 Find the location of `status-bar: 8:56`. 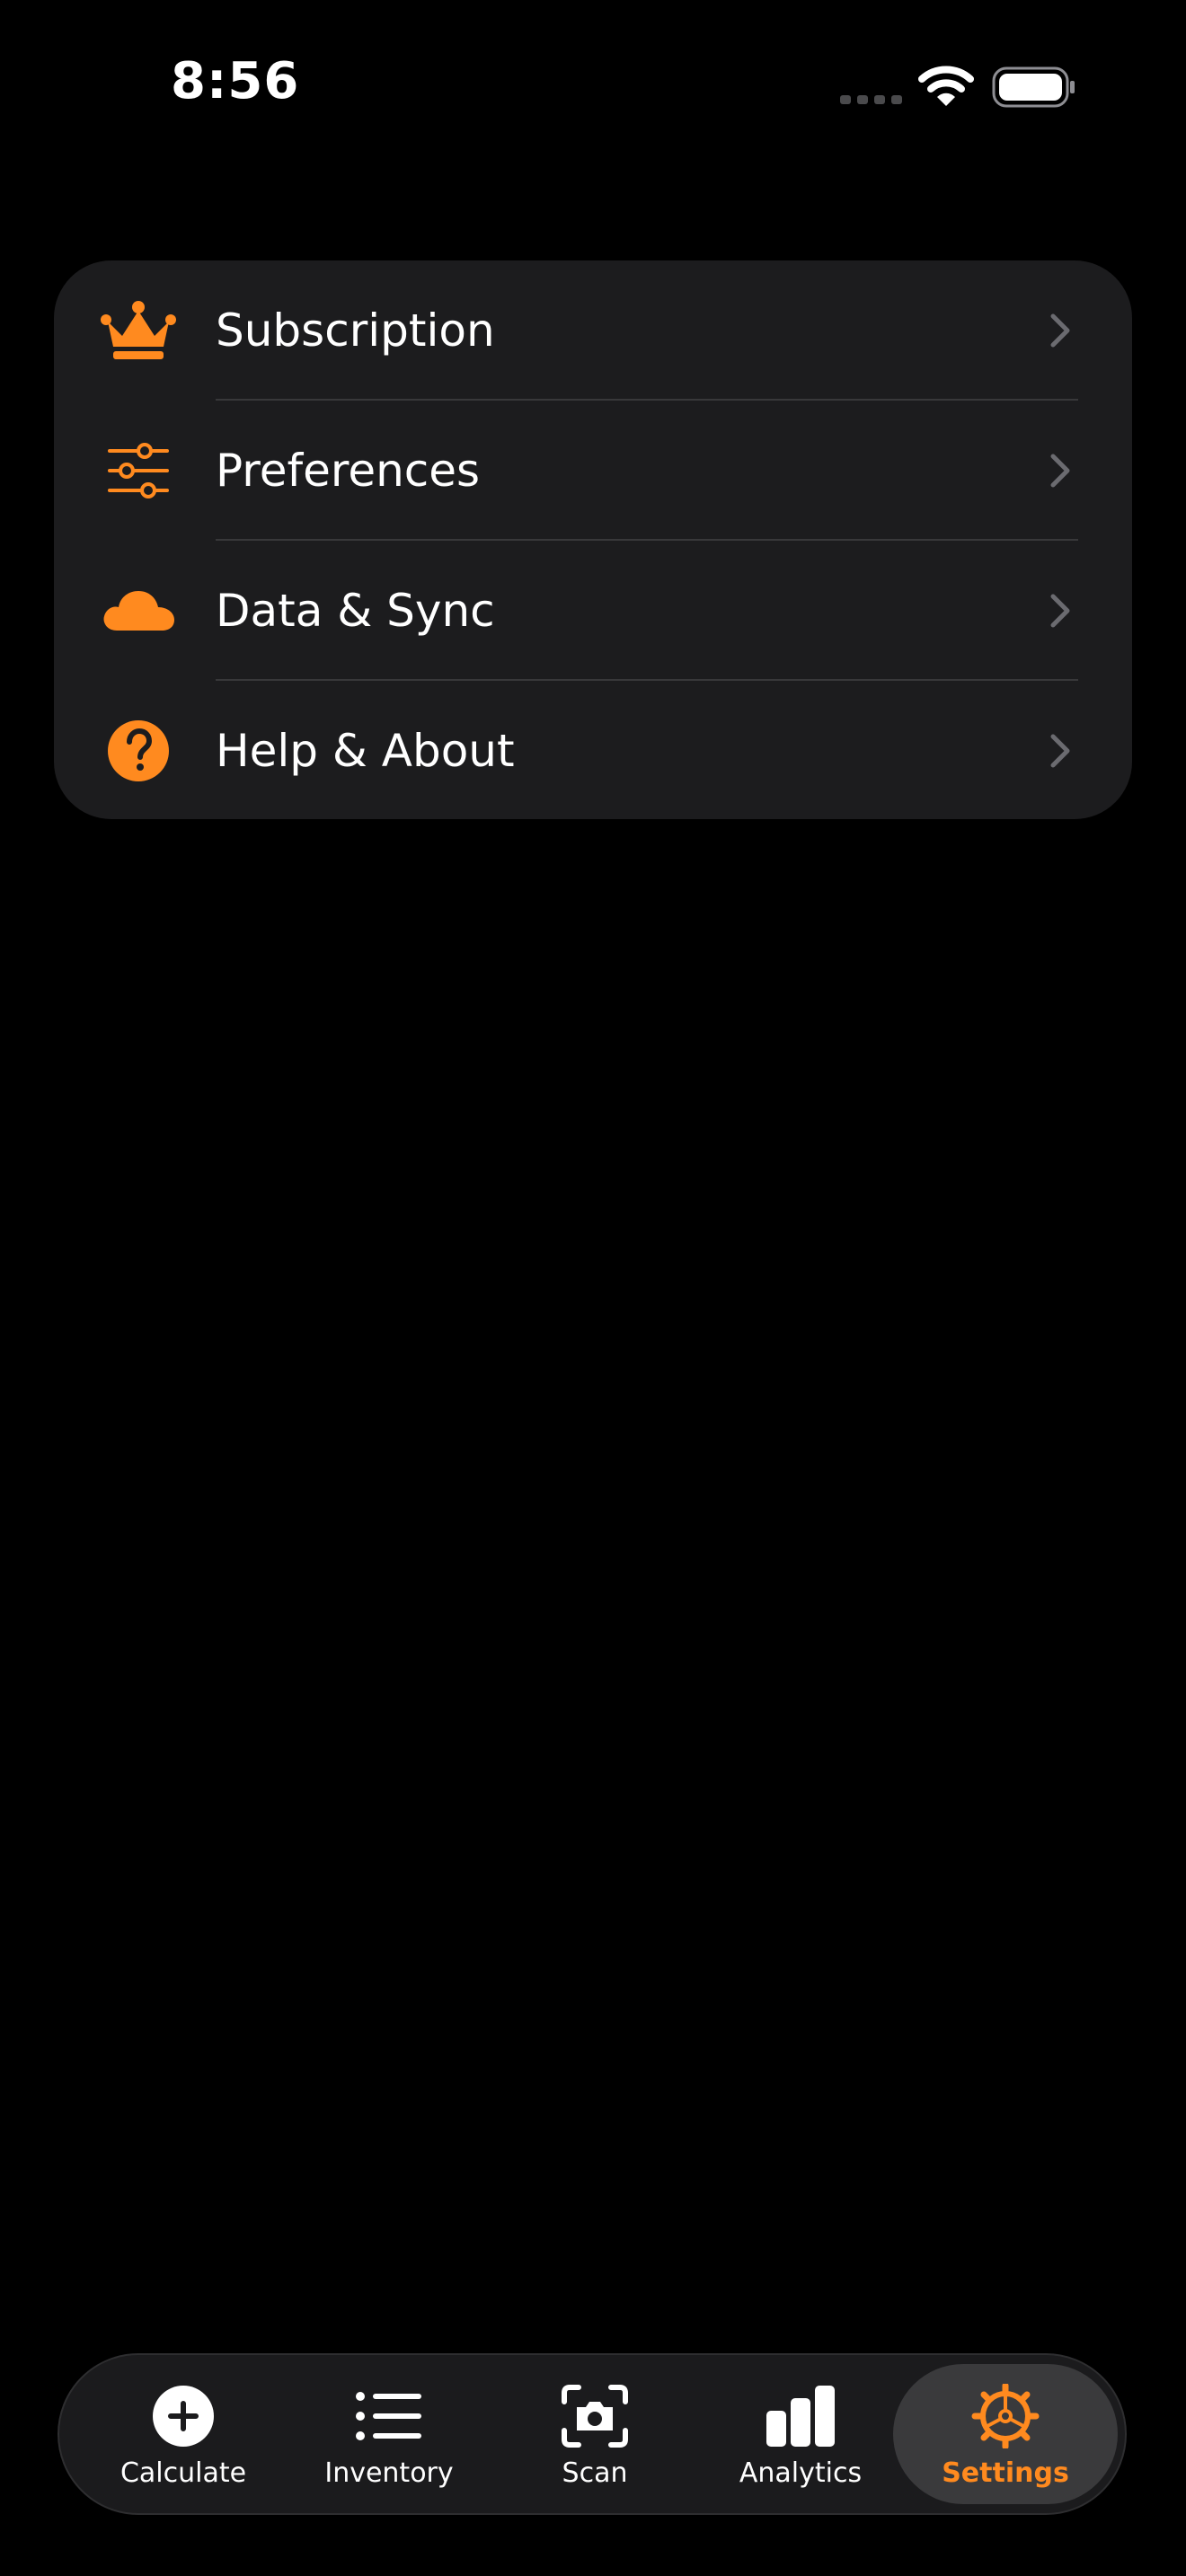

status-bar: 8:56 is located at coordinates (593, 90).